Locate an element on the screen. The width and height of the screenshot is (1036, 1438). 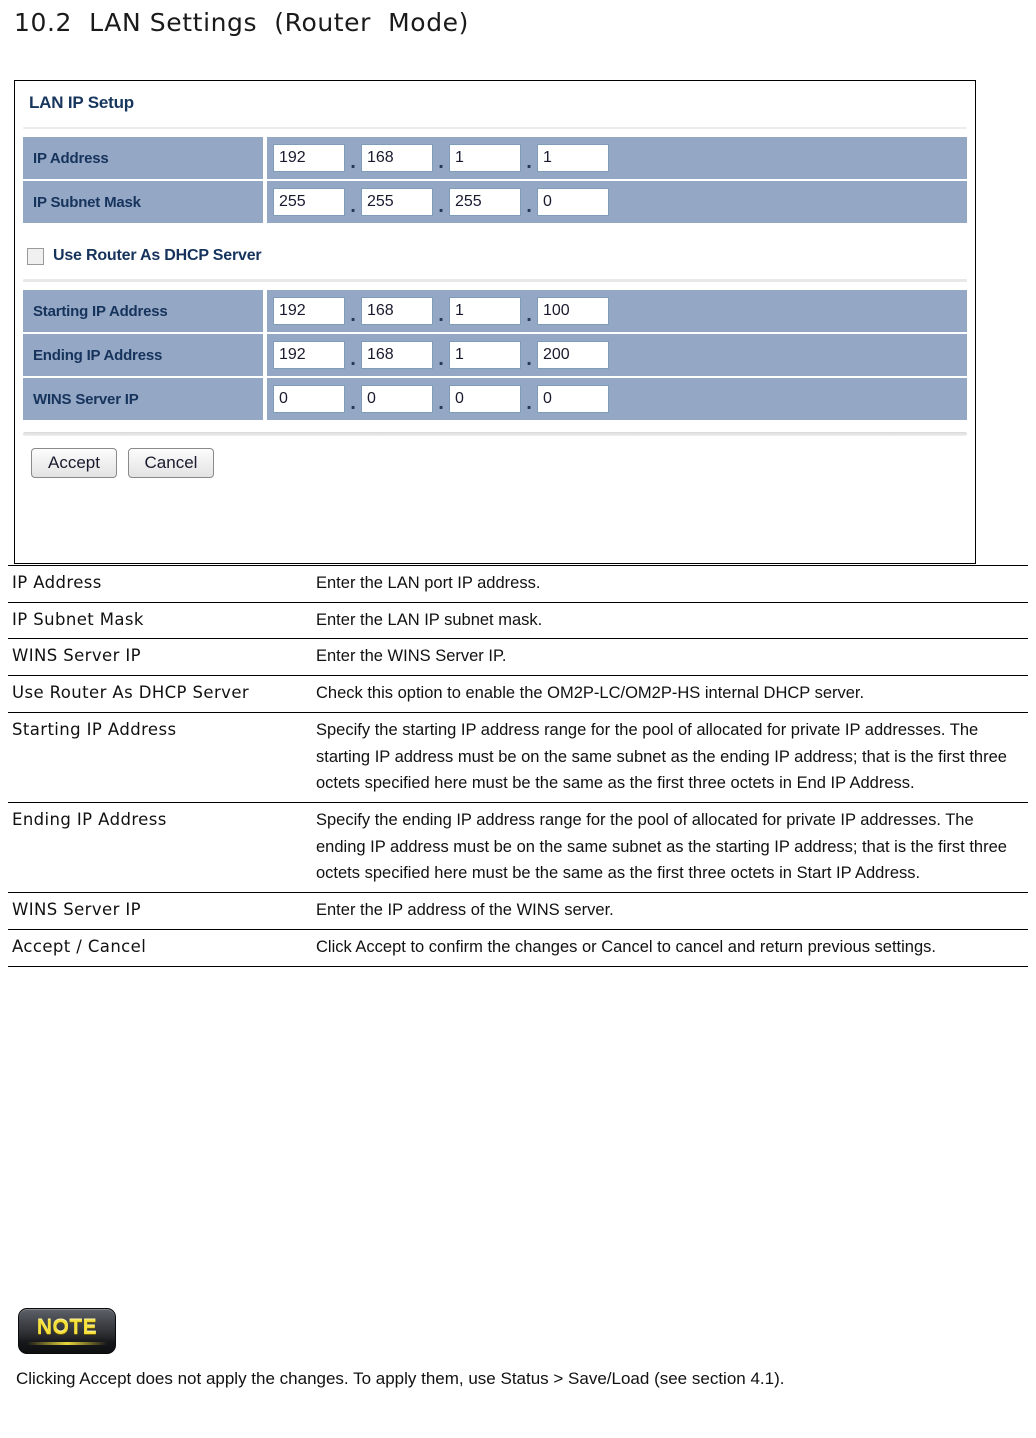
table-row: WINS Server IP Enter the WINS Server IP. is located at coordinates (518, 657).